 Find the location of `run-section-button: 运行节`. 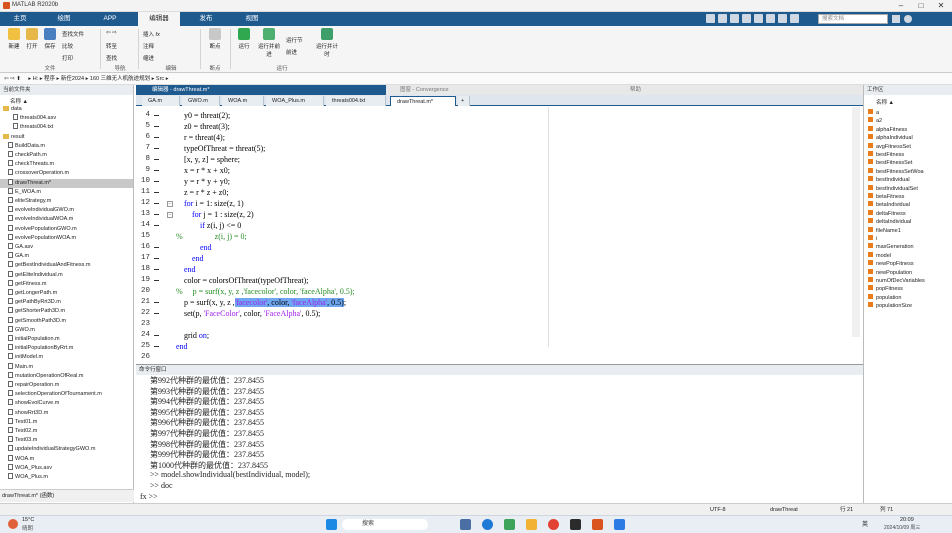

run-section-button: 运行节 is located at coordinates (294, 40).